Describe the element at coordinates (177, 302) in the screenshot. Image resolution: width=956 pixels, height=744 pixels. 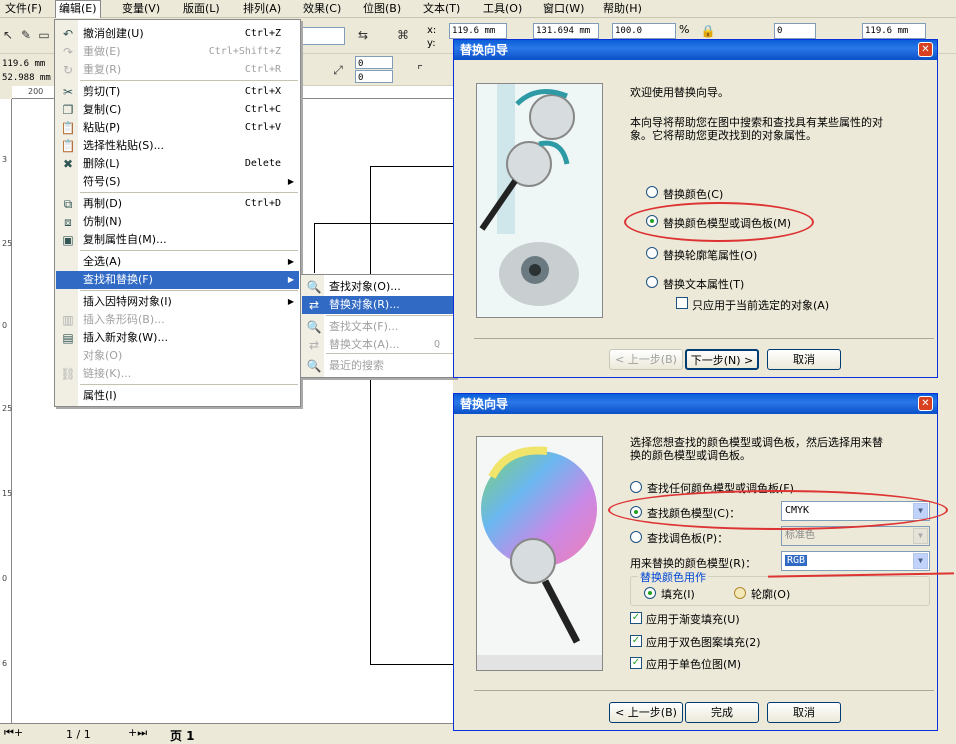
I see `edit-menu-item: 插入因特网对象(I) ▶` at that location.